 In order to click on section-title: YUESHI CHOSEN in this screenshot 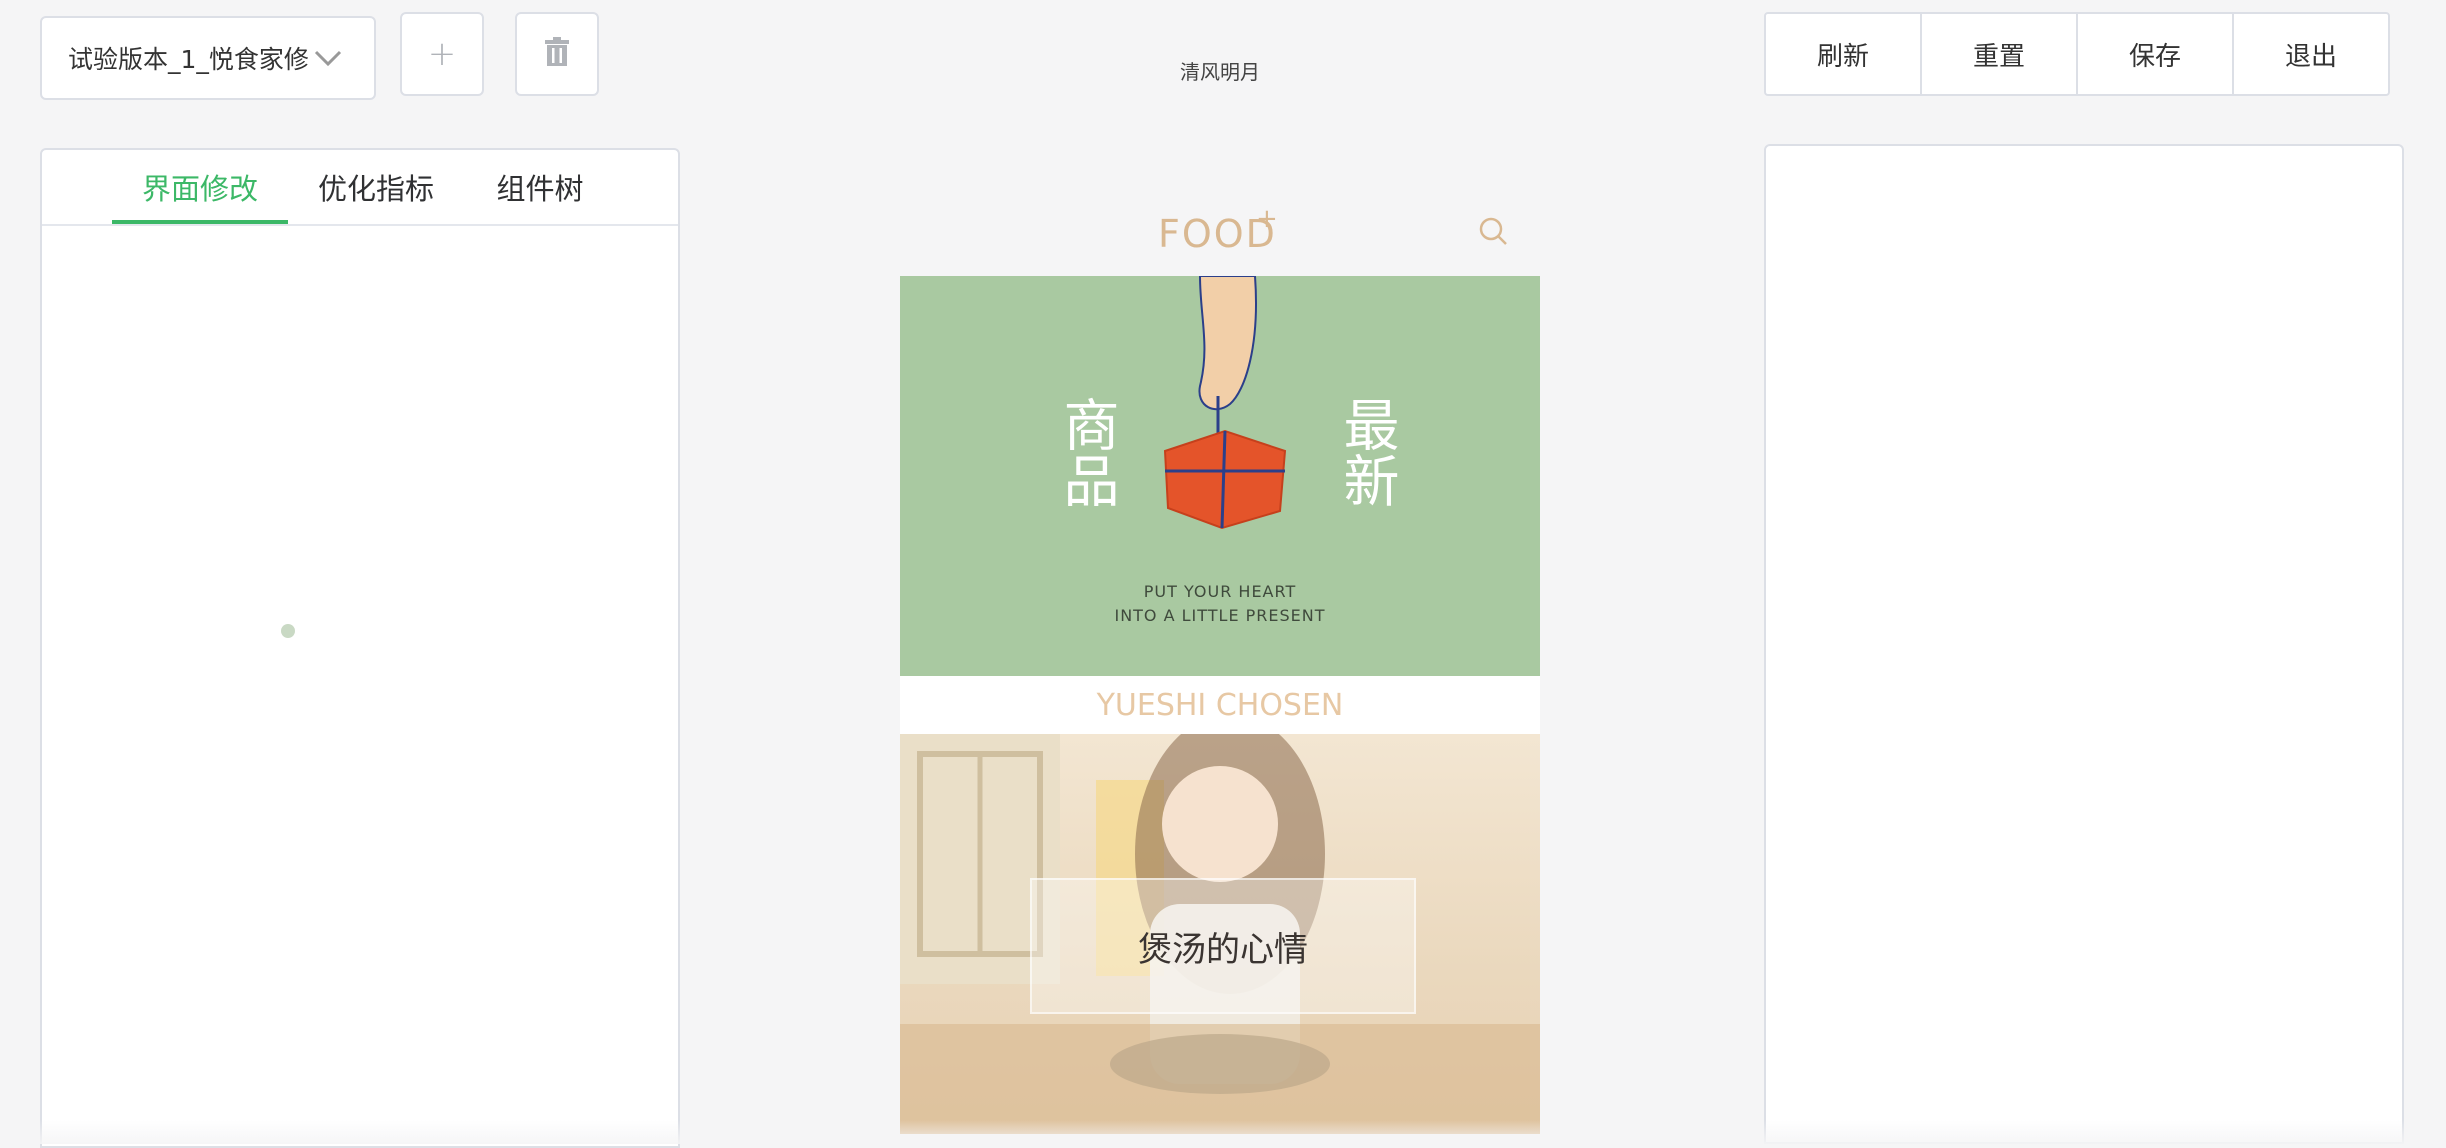, I will do `click(1220, 705)`.